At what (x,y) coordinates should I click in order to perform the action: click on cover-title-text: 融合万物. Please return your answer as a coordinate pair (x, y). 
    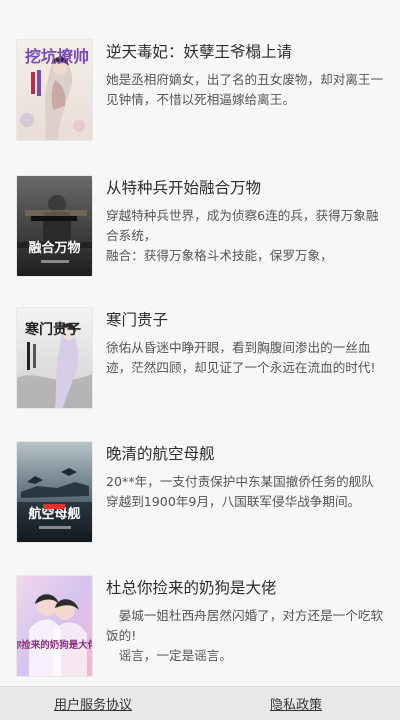
    Looking at the image, I should click on (54, 248).